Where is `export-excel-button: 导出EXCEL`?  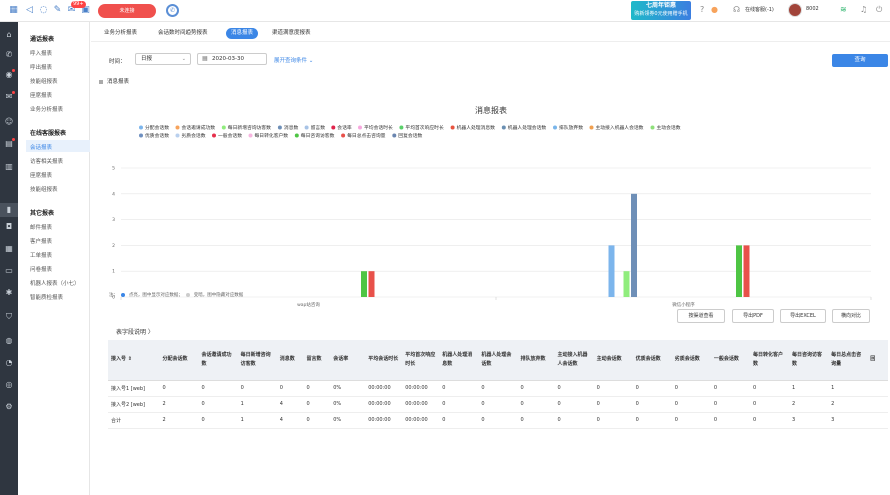 export-excel-button: 导出EXCEL is located at coordinates (803, 316).